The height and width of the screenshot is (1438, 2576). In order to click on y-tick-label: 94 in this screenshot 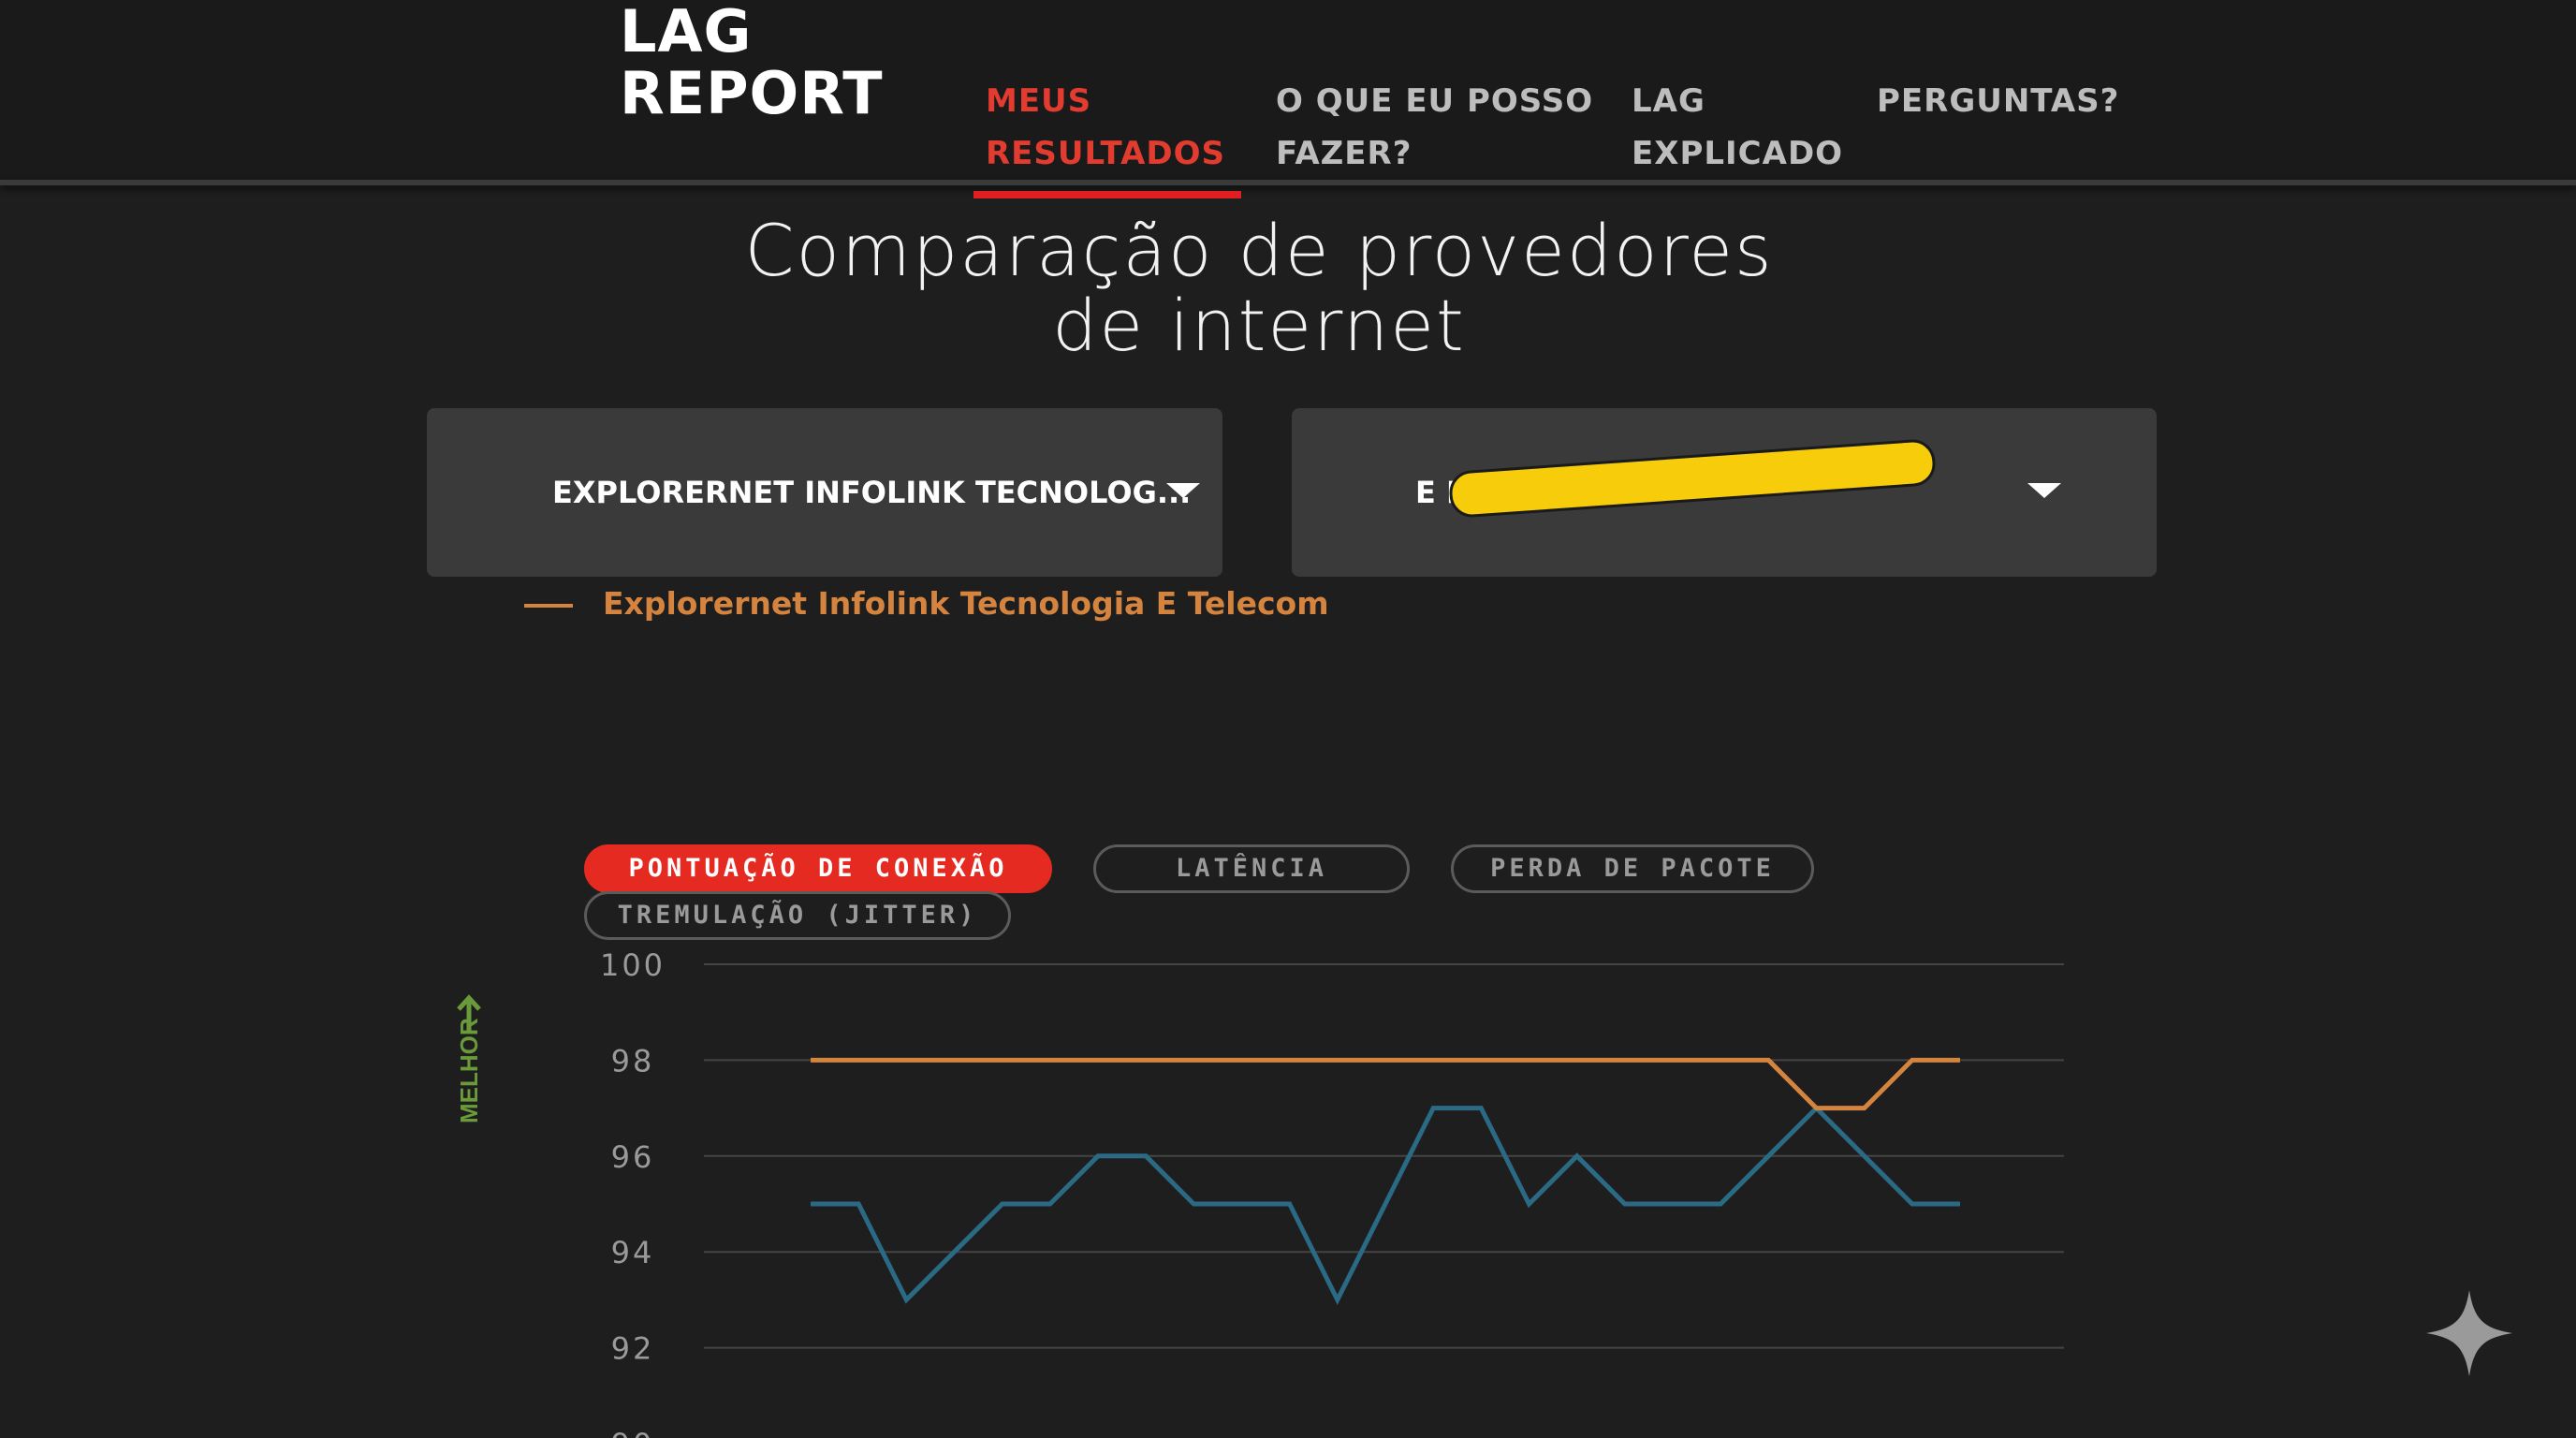, I will do `click(633, 1252)`.